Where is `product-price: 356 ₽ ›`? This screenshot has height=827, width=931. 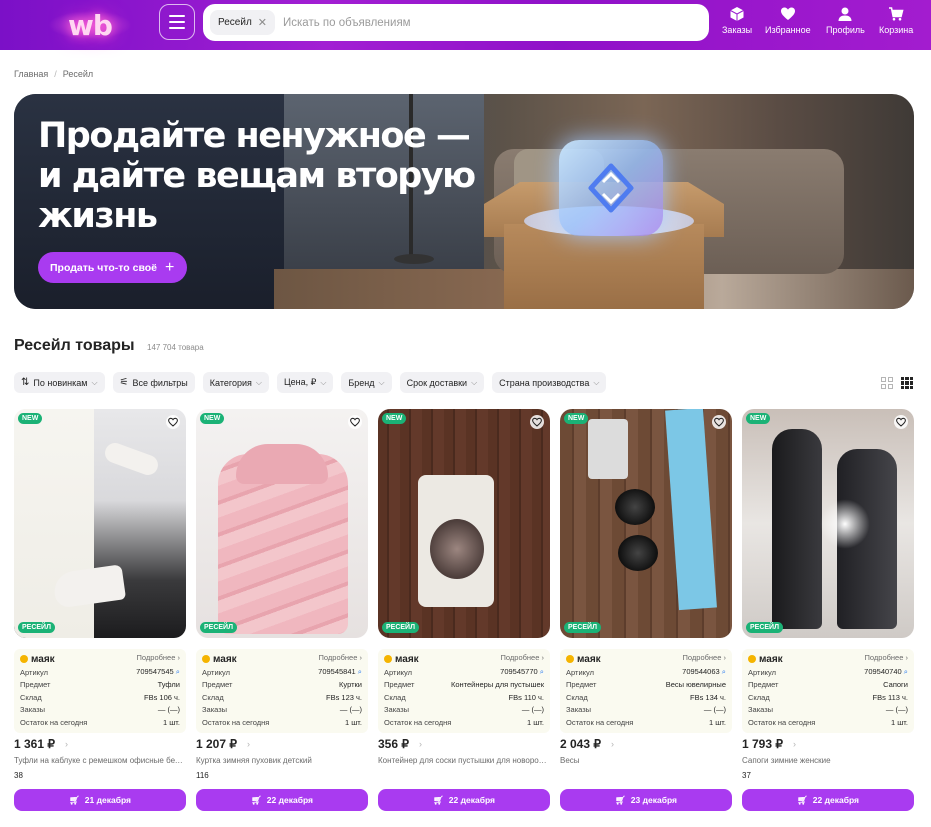 product-price: 356 ₽ › is located at coordinates (400, 744).